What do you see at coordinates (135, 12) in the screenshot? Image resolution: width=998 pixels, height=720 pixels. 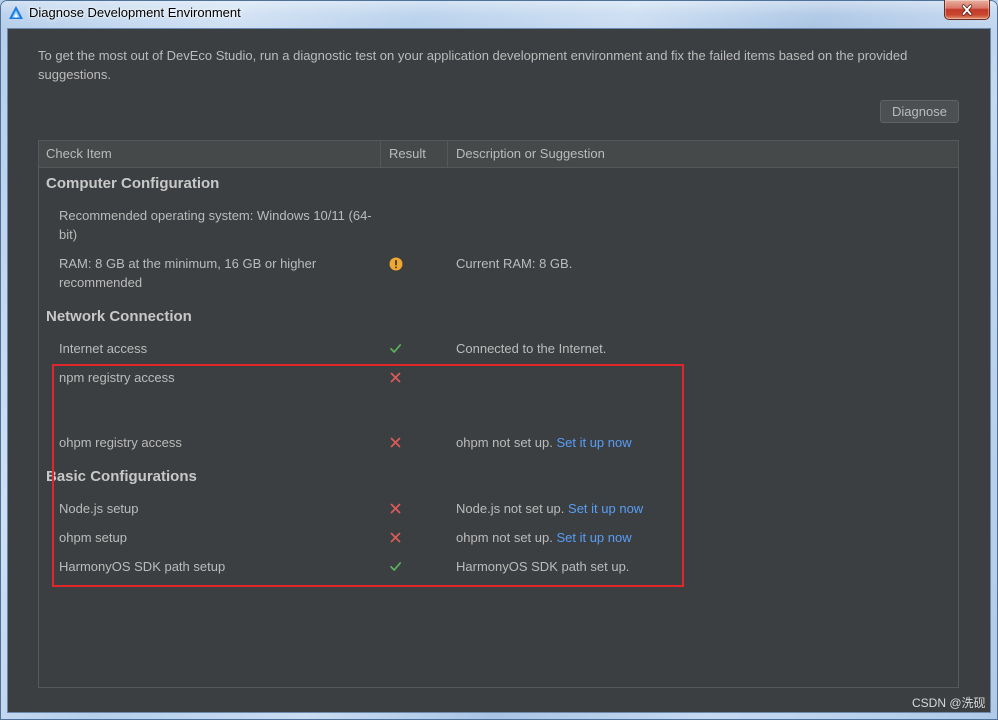 I see `window-title: Diagnose Development Environment` at bounding box center [135, 12].